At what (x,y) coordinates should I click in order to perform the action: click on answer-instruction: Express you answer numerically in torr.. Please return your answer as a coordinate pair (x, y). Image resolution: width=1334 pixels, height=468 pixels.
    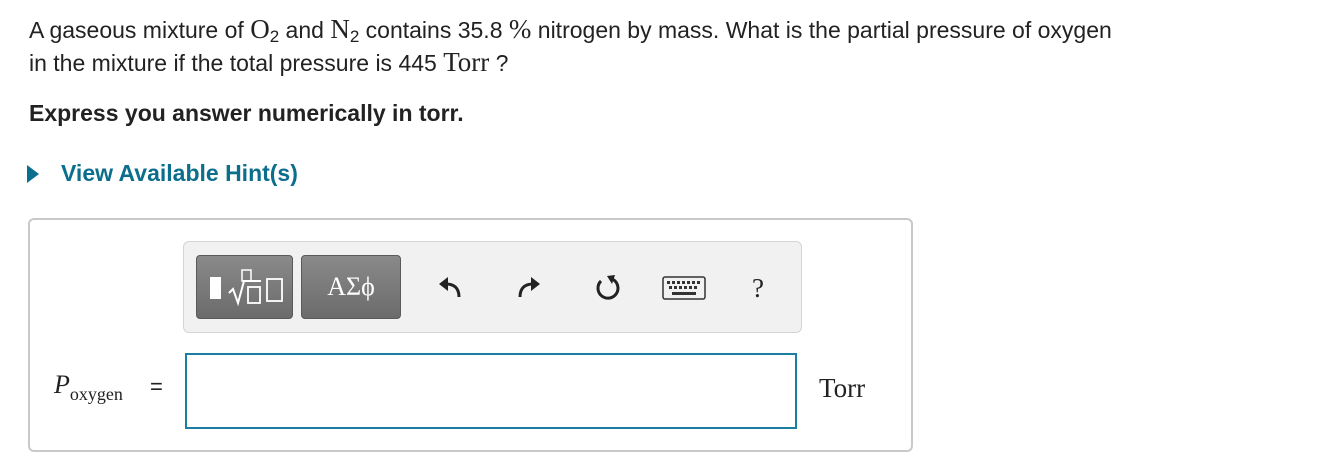
    Looking at the image, I should click on (246, 113).